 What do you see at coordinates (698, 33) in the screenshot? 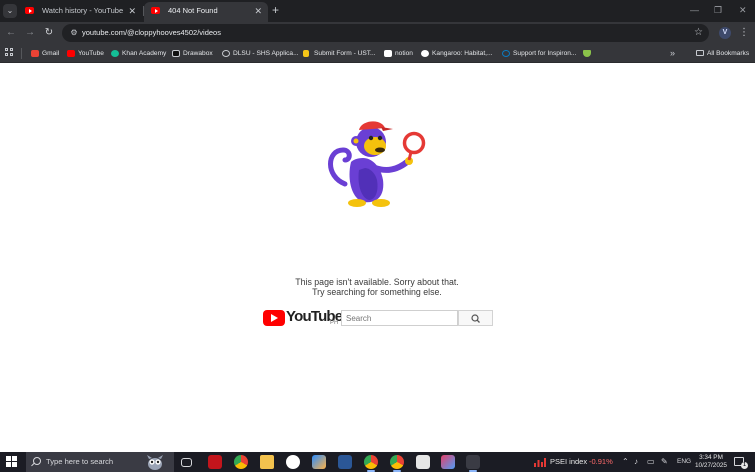
I see `bookmark-star-icon: ☆` at bounding box center [698, 33].